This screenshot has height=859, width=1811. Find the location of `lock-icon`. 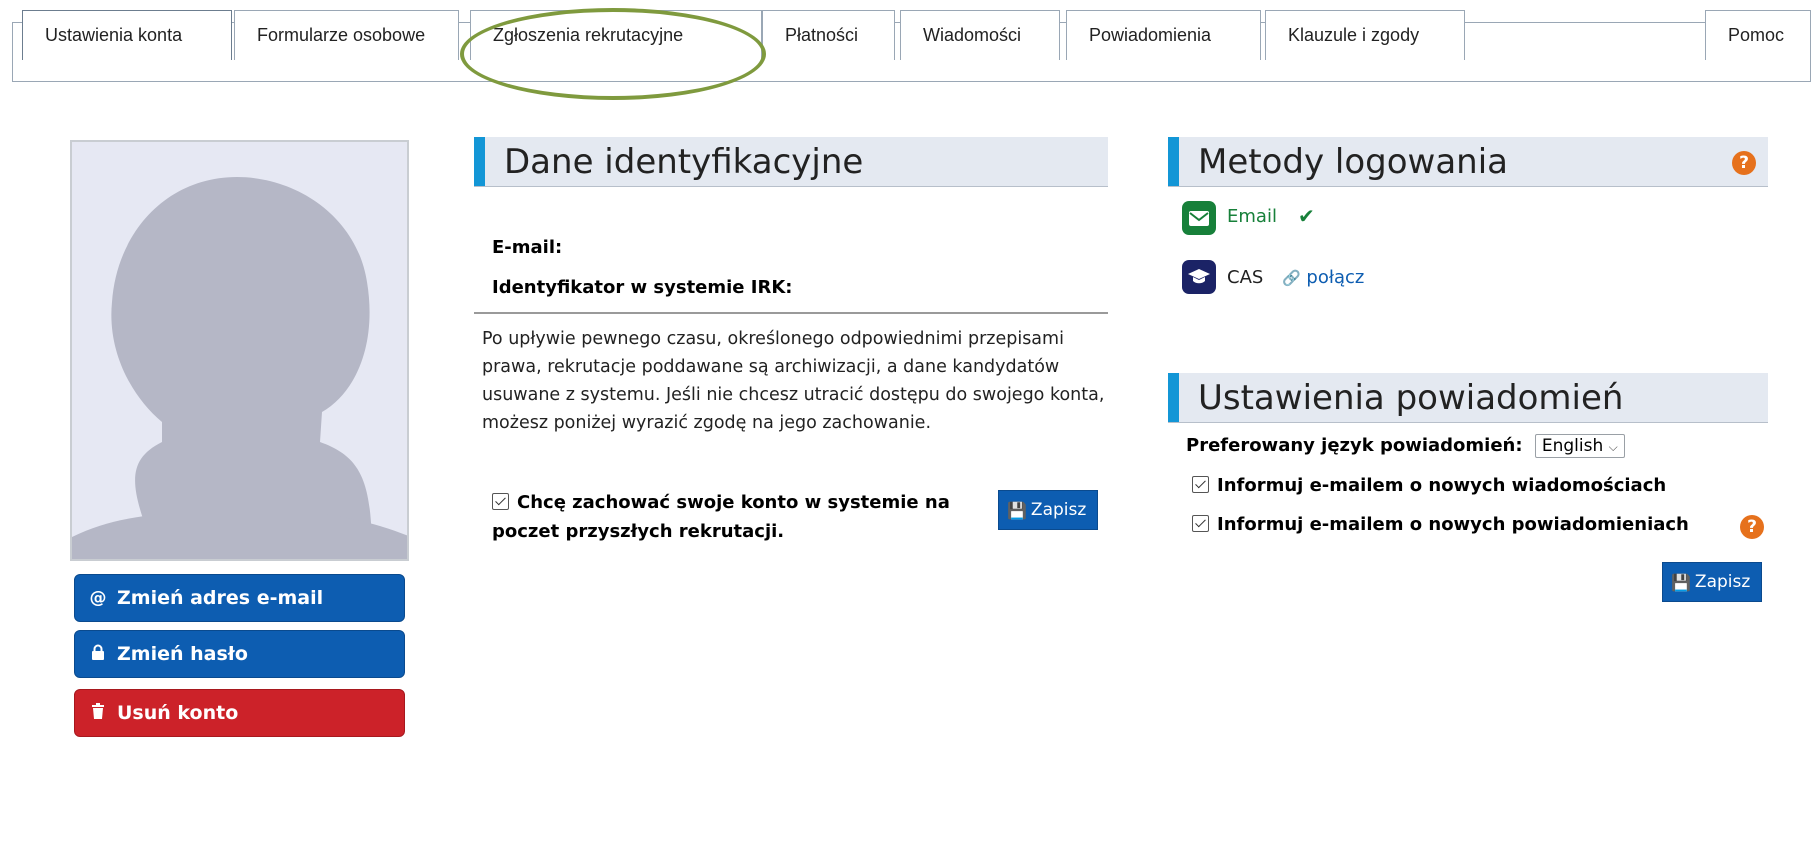

lock-icon is located at coordinates (98, 654).